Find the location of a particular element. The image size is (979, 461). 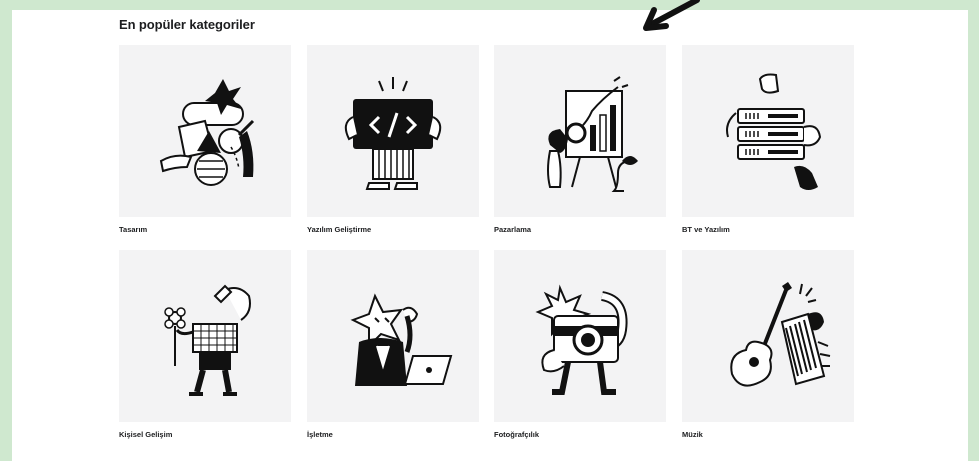

personal-growth-icon is located at coordinates (207, 340).